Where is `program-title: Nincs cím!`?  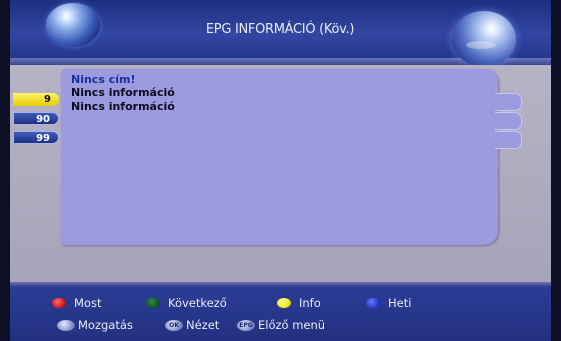 program-title: Nincs cím! is located at coordinates (103, 79).